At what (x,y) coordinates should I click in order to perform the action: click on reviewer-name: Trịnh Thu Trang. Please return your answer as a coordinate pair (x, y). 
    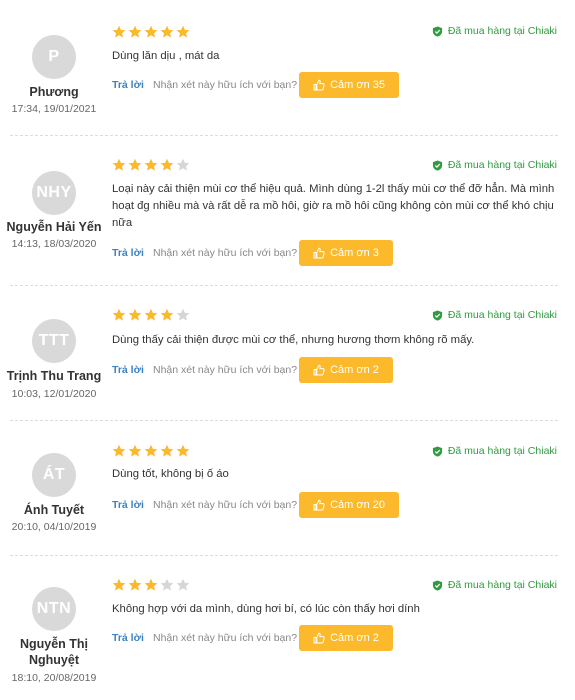
    Looking at the image, I should click on (54, 376).